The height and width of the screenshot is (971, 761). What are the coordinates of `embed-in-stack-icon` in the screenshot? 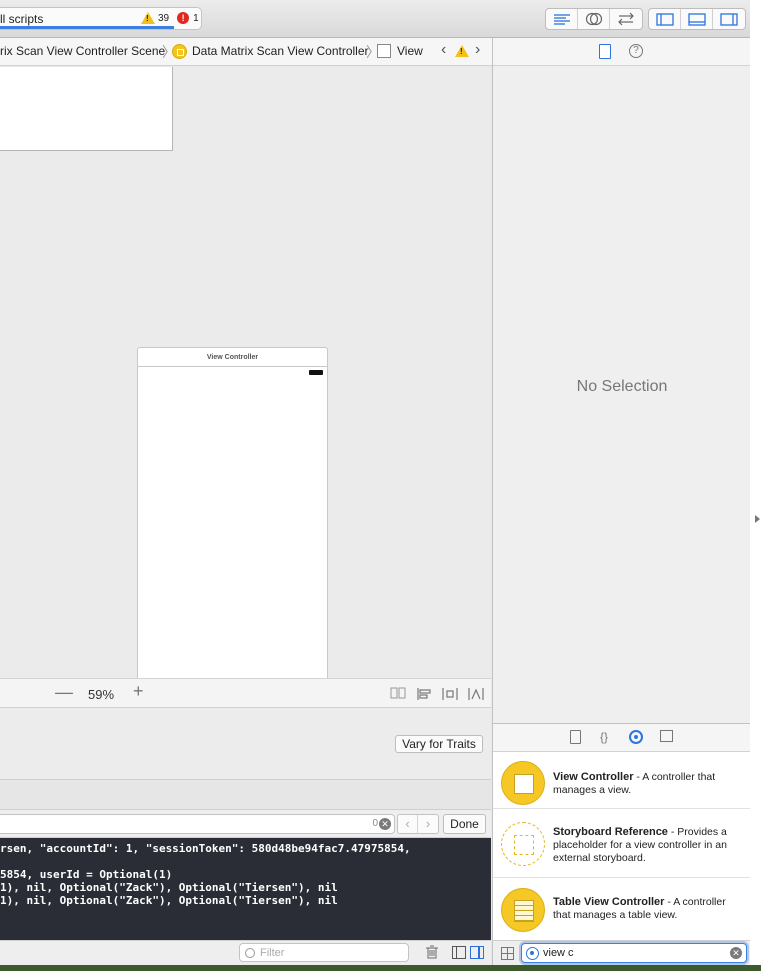 It's located at (398, 694).